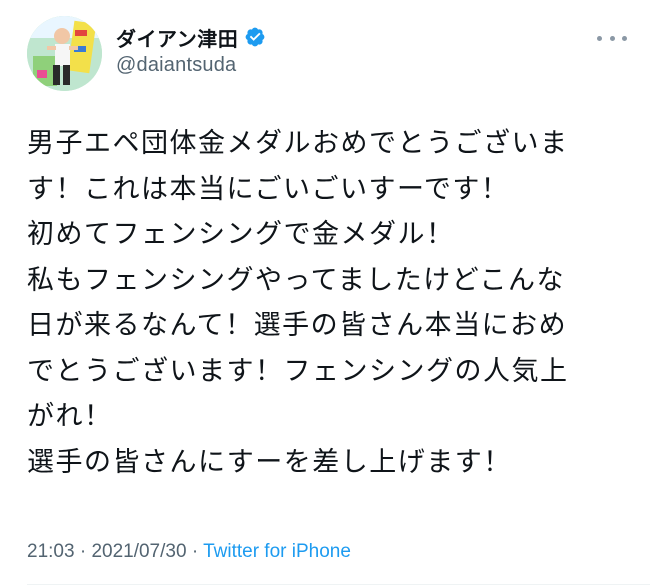 The image size is (650, 586). What do you see at coordinates (296, 280) in the screenshot?
I see `tweet-text-line: 私もフェンシングやってましたけどこんな` at bounding box center [296, 280].